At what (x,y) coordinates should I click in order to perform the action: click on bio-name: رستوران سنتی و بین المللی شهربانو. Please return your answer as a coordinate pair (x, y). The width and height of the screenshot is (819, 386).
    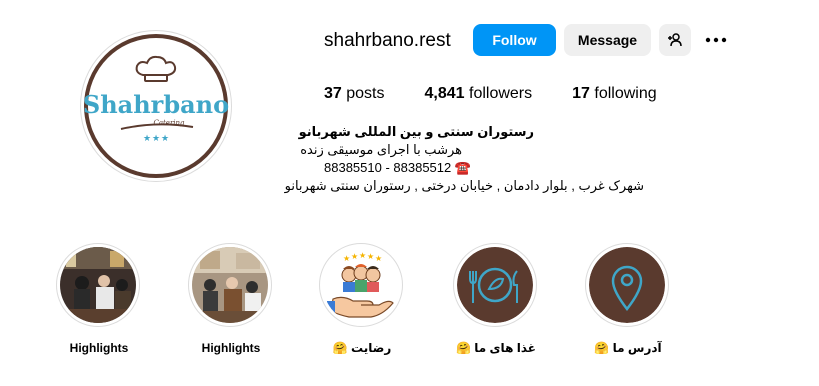
    Looking at the image, I should click on (416, 131).